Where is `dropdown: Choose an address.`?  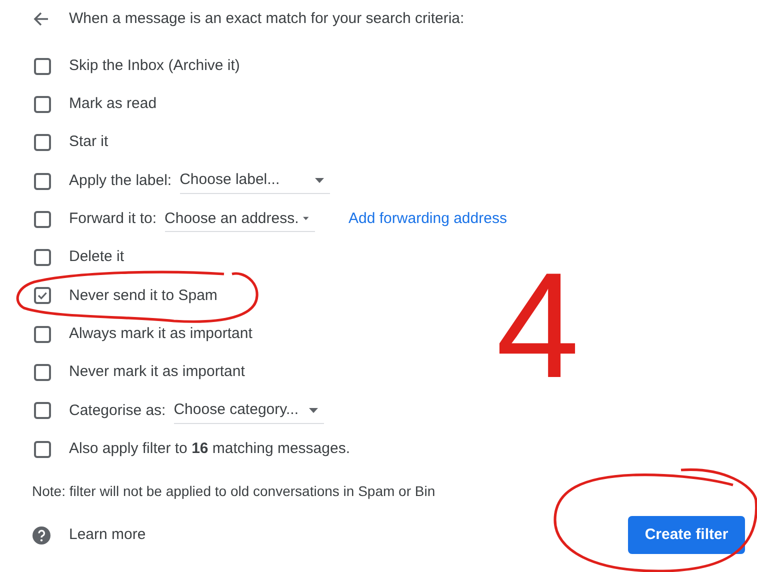
dropdown: Choose an address. is located at coordinates (239, 219).